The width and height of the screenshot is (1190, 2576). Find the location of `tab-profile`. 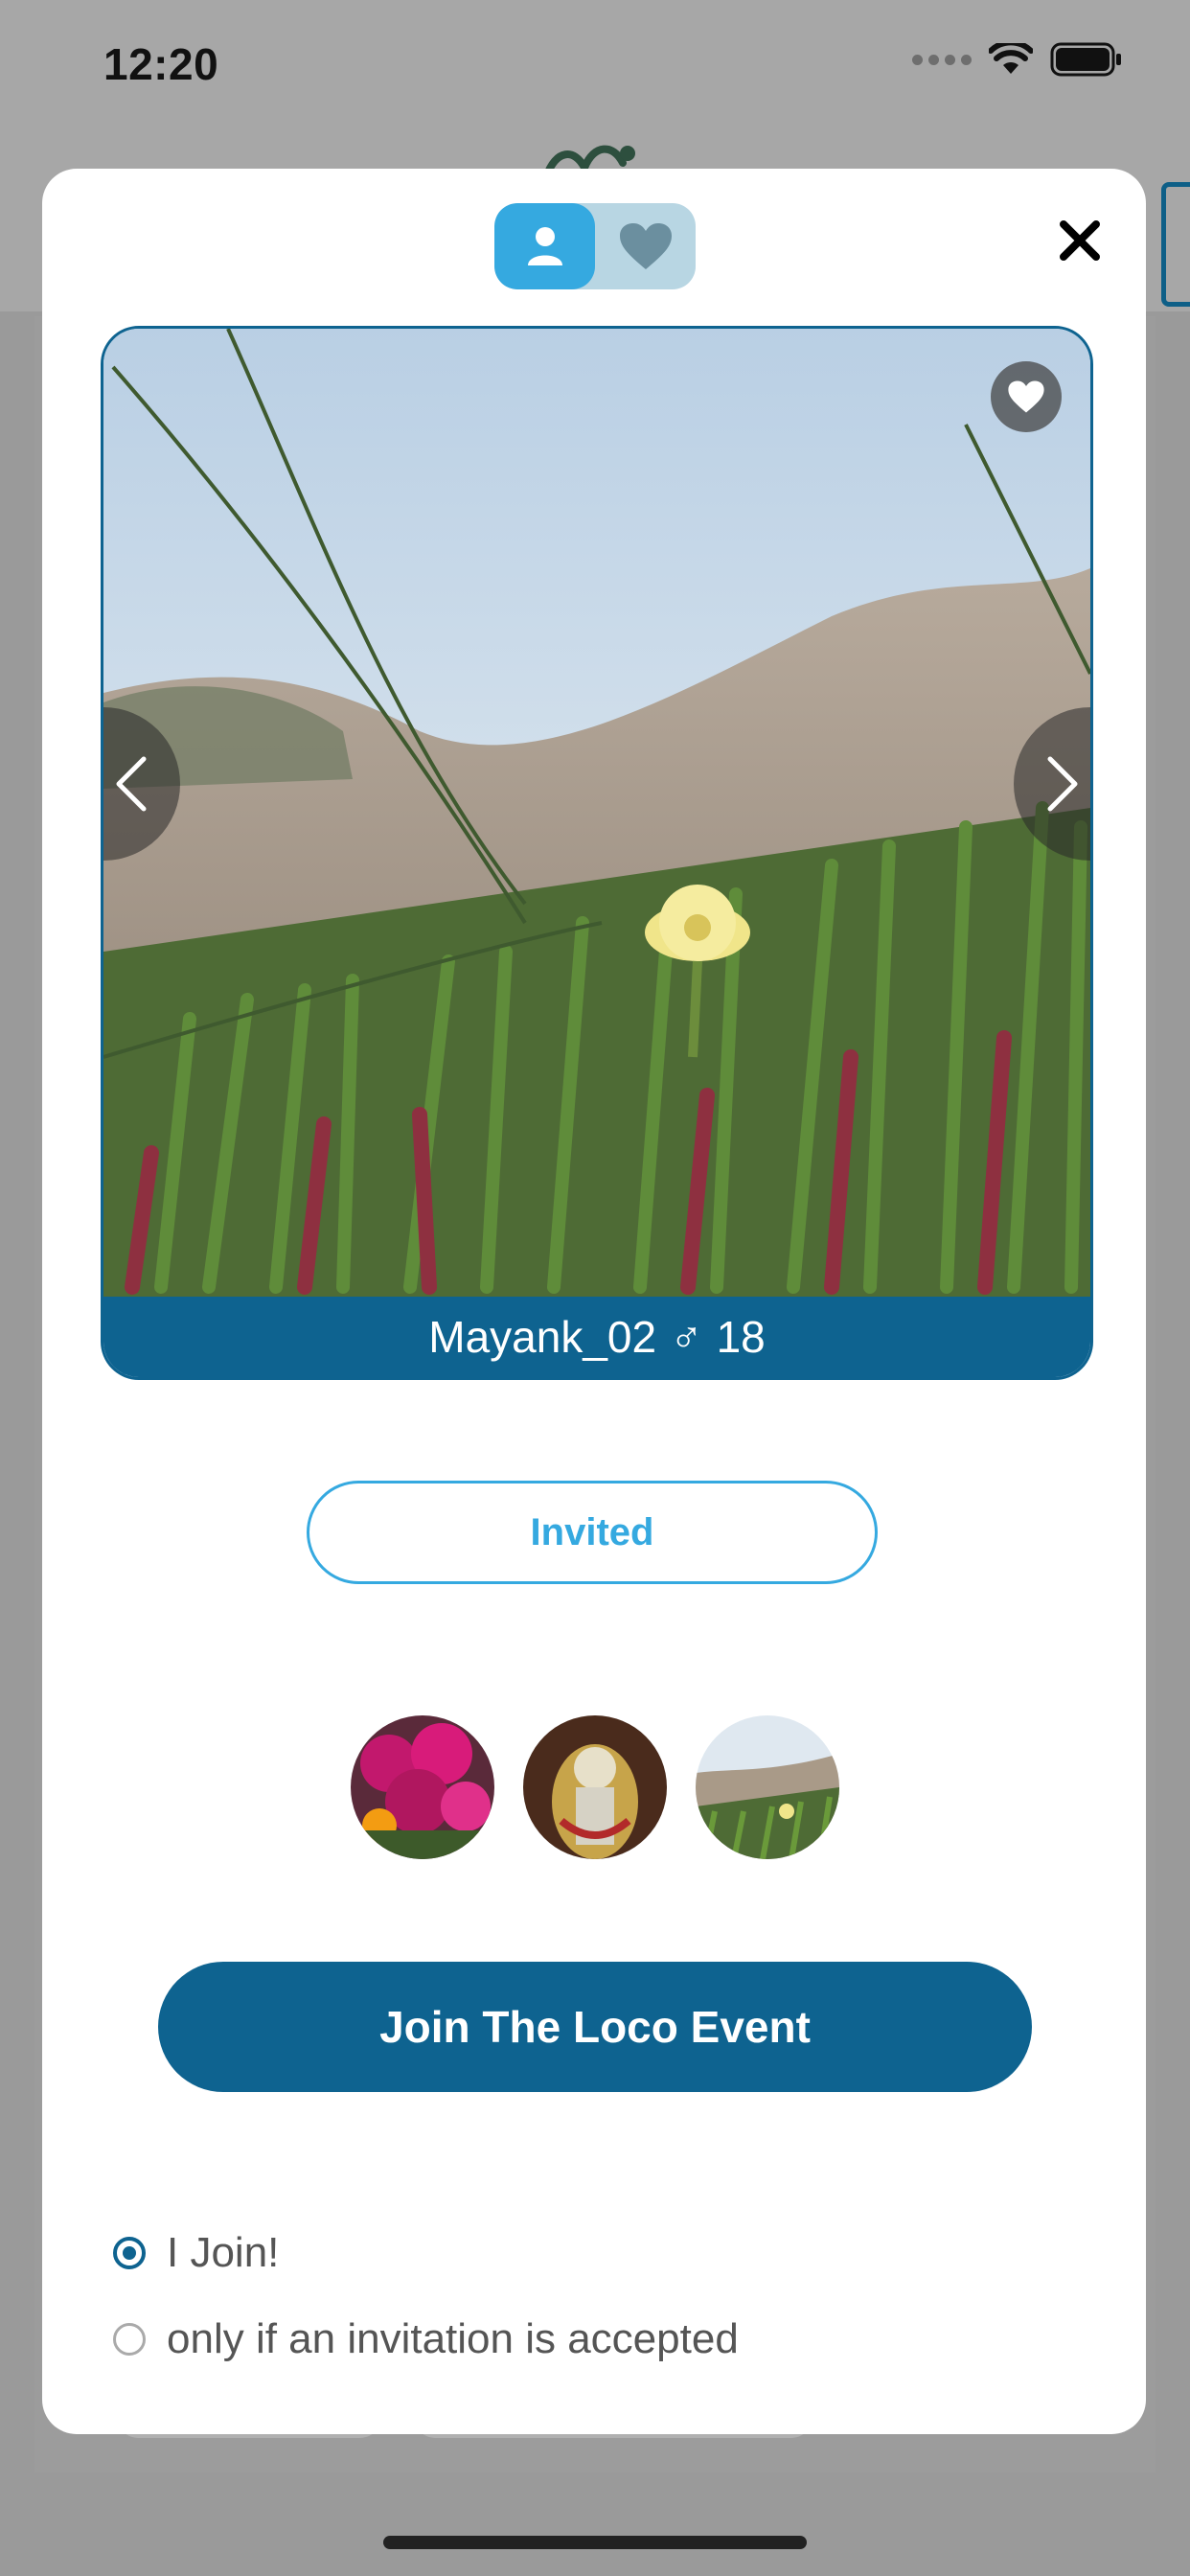

tab-profile is located at coordinates (544, 246).